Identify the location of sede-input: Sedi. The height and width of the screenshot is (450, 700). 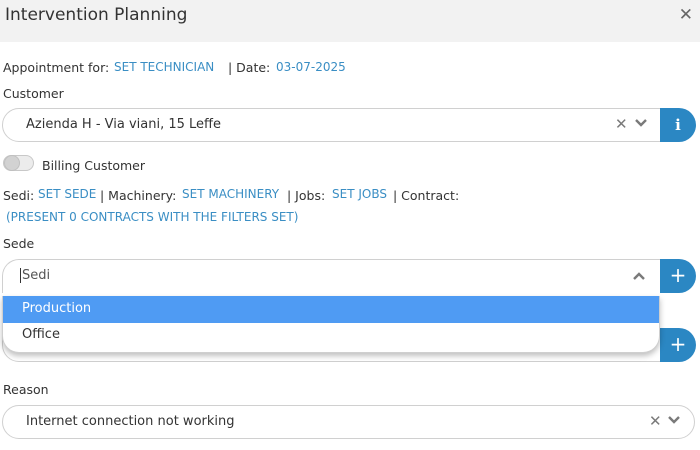
(36, 275).